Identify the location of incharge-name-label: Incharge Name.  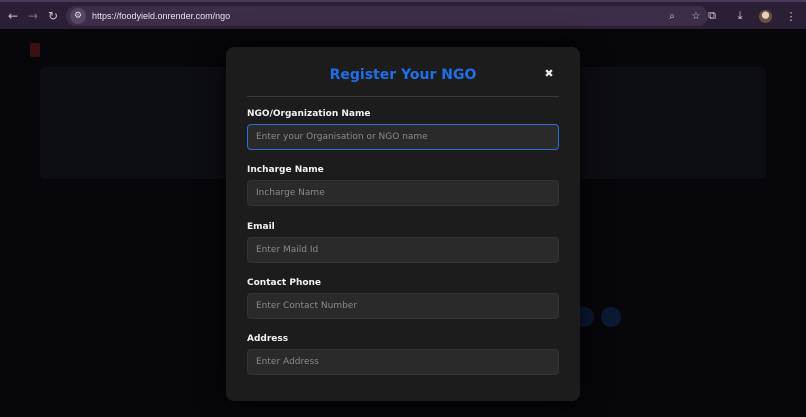
(285, 170).